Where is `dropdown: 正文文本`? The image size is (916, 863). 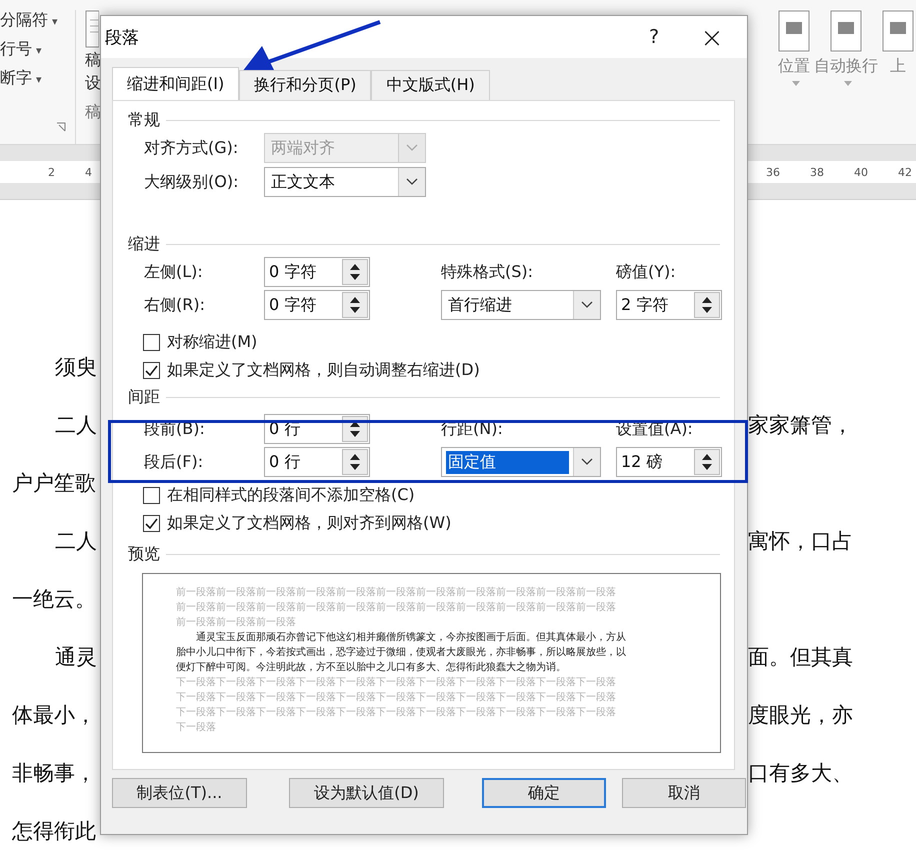
dropdown: 正文文本 is located at coordinates (345, 182).